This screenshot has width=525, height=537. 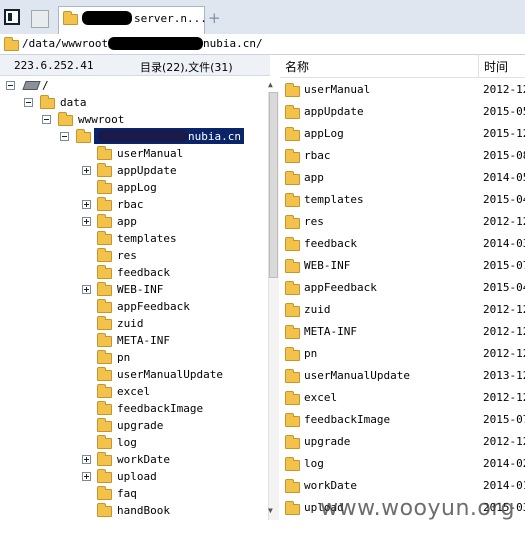 I want to click on list-item: app 2014-05, so click(x=402, y=178).